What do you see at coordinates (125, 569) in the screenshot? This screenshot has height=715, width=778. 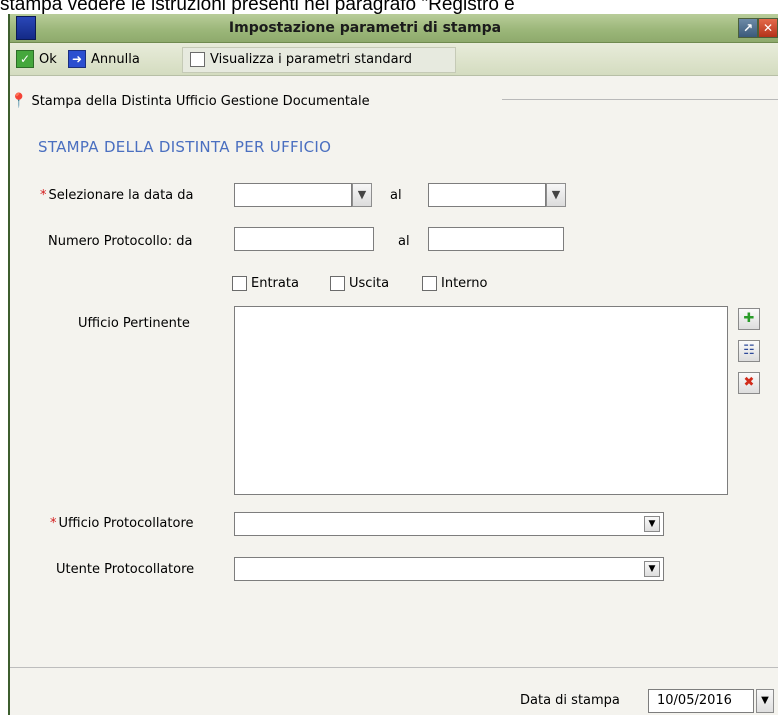 I see `utente-protocollatore-label: Utente Protocollatore` at bounding box center [125, 569].